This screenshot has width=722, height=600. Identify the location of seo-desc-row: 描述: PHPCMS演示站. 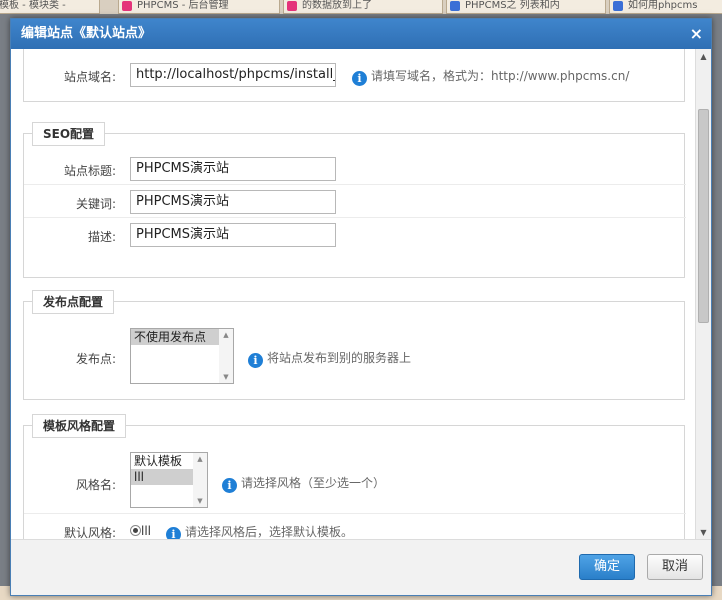
(355, 234).